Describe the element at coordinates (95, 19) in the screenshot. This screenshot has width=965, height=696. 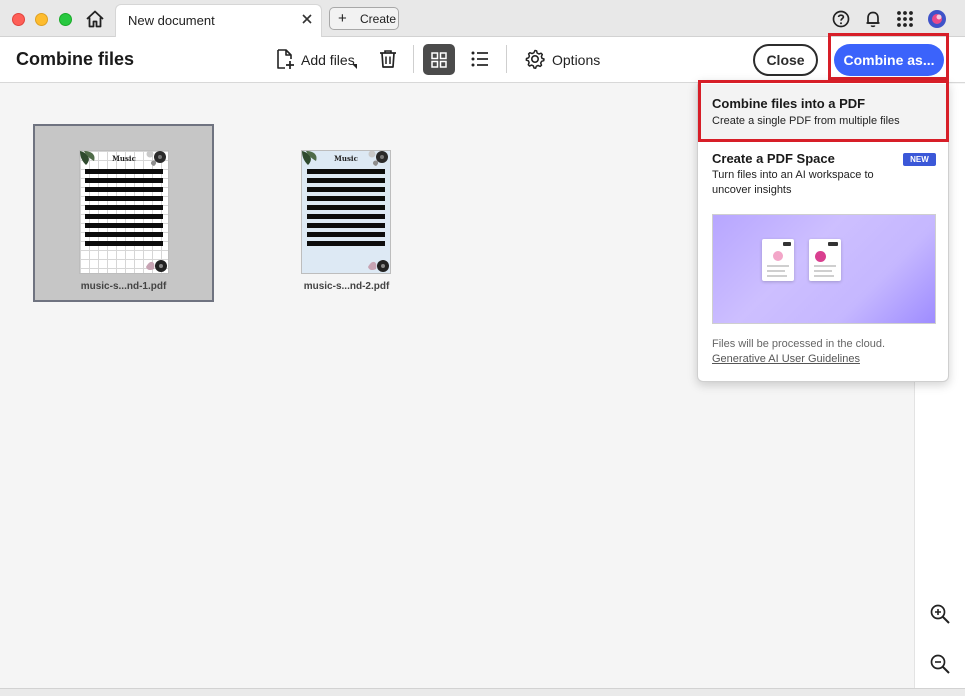
I see `home-icon` at that location.